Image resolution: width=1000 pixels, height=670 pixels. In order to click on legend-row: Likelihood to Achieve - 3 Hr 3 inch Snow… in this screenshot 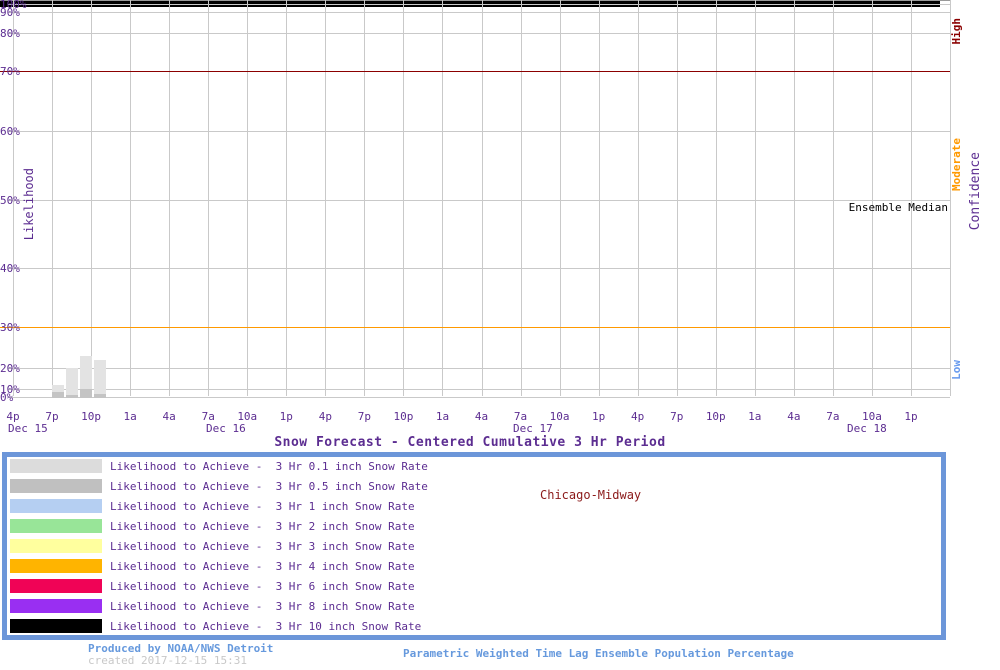, I will do `click(474, 549)`.